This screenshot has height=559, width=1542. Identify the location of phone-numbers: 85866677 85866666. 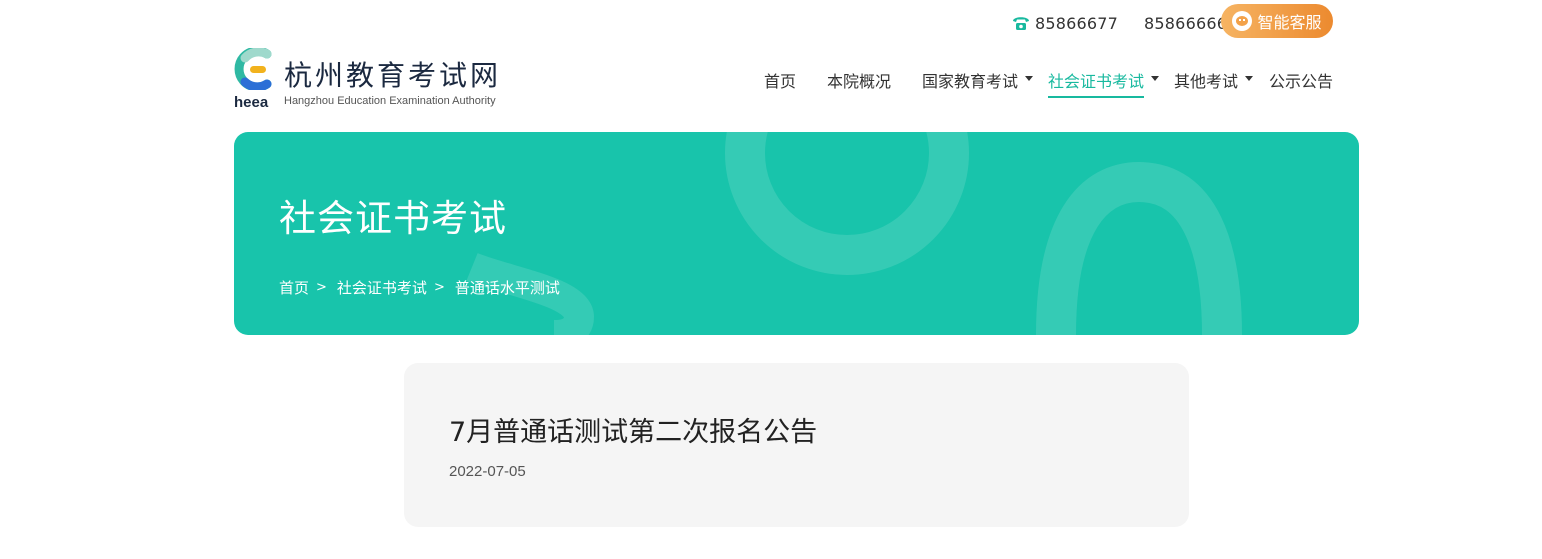
(1119, 23).